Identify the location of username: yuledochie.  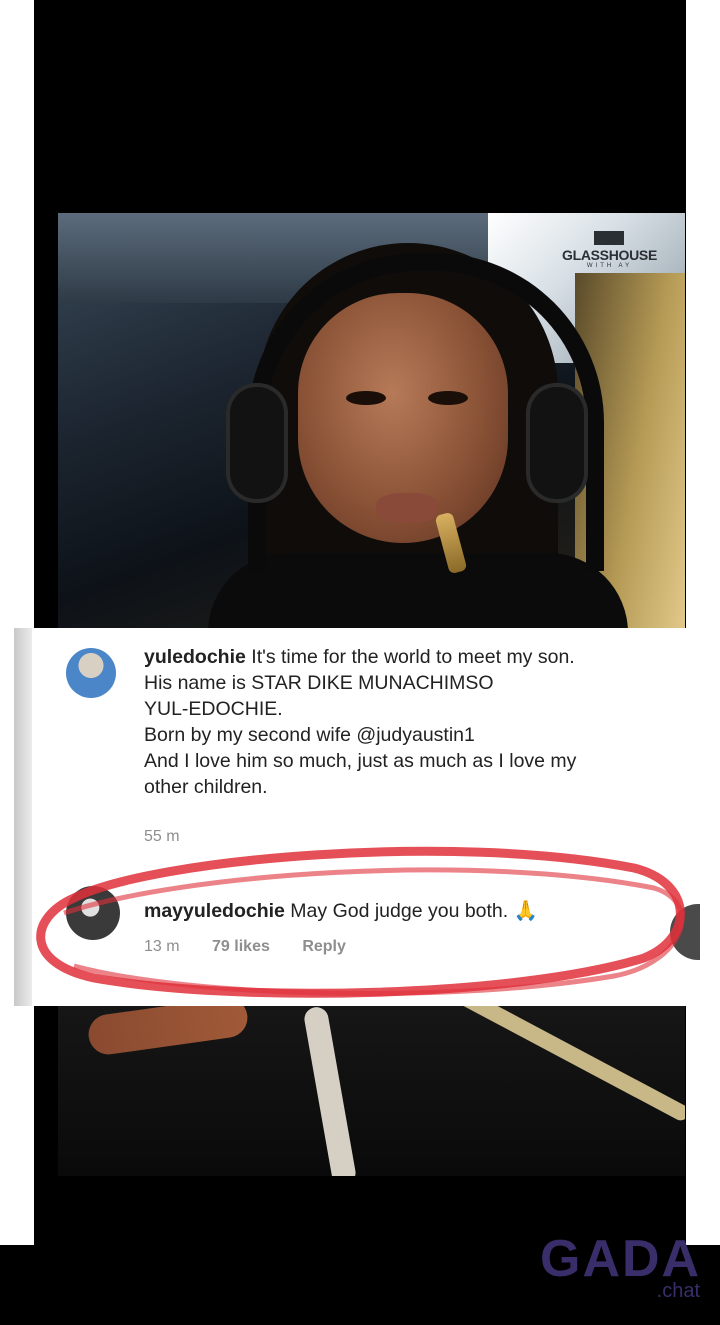
(195, 657).